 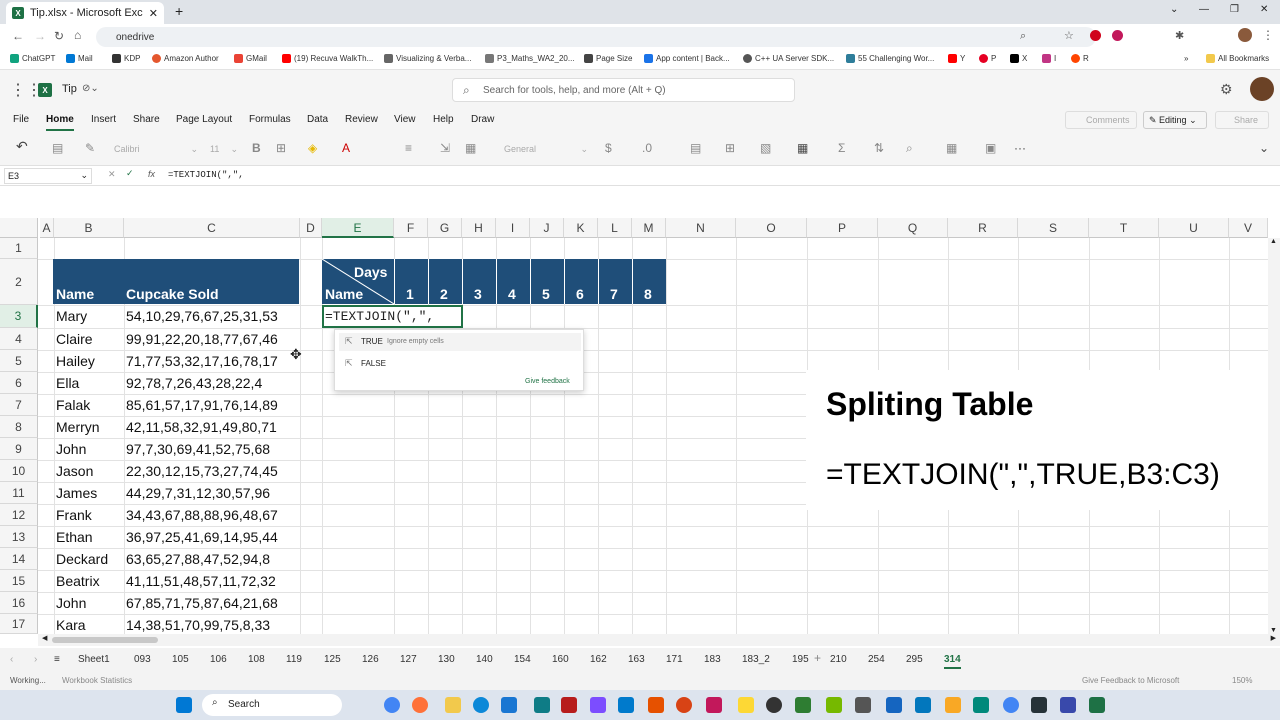 What do you see at coordinates (250, 58) in the screenshot?
I see `bookmark-gmail: GMail` at bounding box center [250, 58].